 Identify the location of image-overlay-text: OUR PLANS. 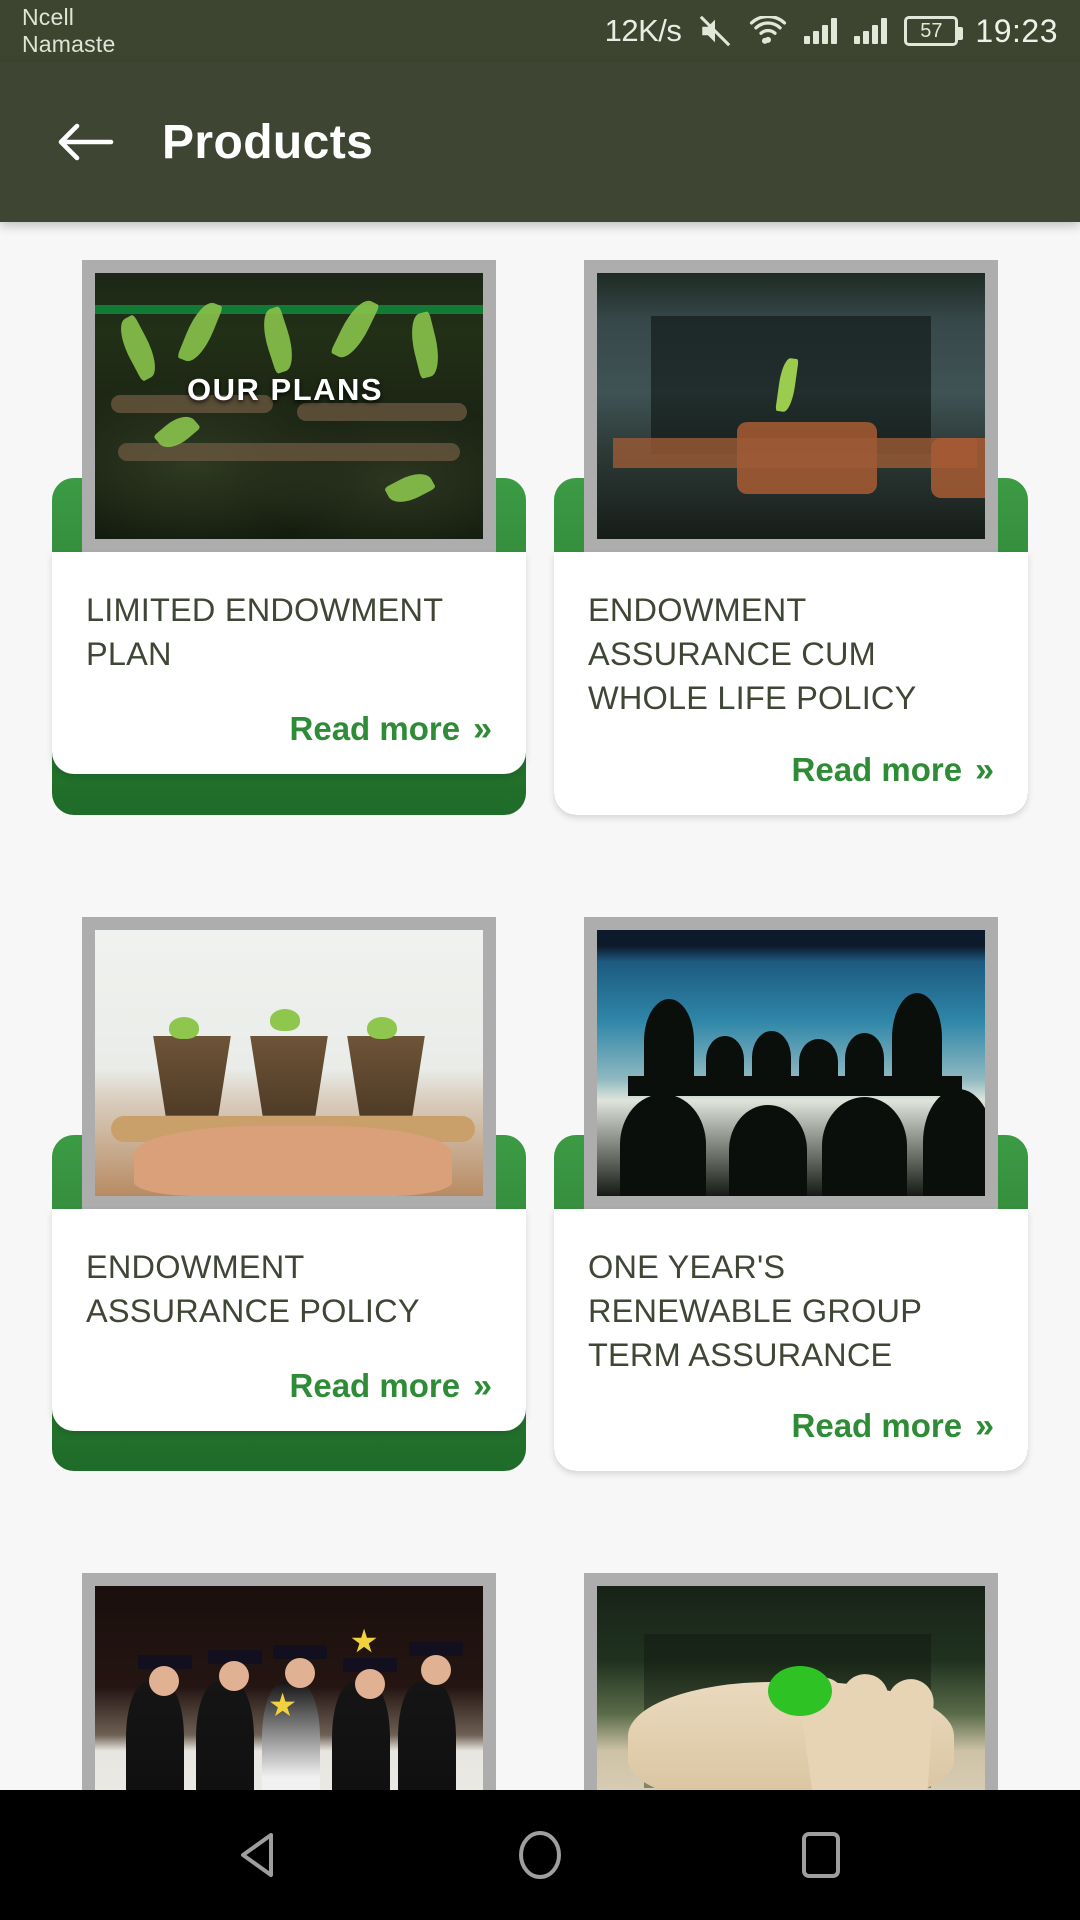
(285, 390).